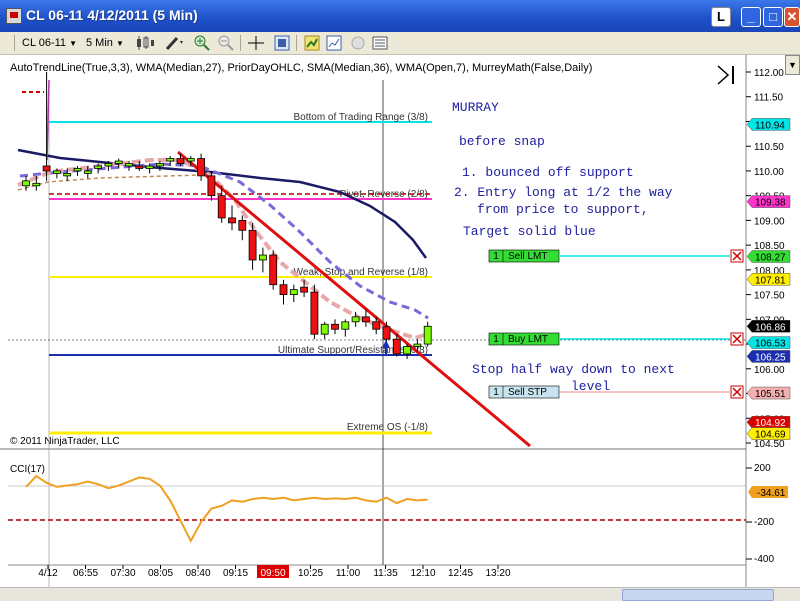  What do you see at coordinates (771, 493) in the screenshot?
I see `cci-current-value: -34.61` at bounding box center [771, 493].